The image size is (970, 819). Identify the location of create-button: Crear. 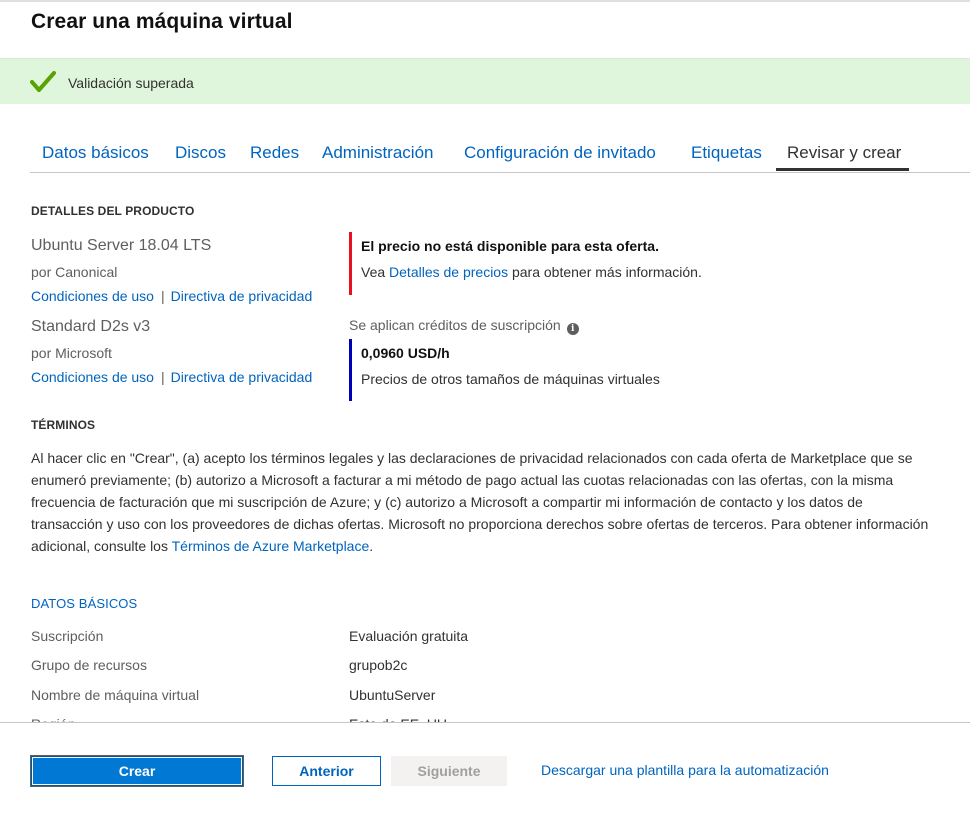
(137, 771).